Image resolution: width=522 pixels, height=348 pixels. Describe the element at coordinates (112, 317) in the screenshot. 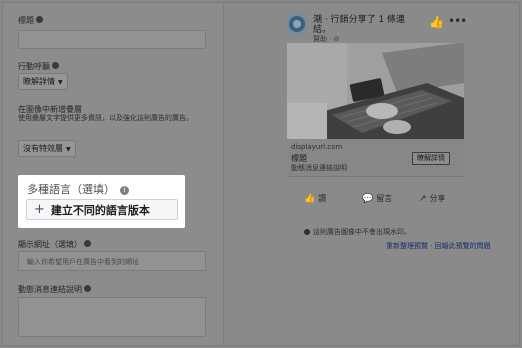

I see `news-feed-desc-input` at that location.